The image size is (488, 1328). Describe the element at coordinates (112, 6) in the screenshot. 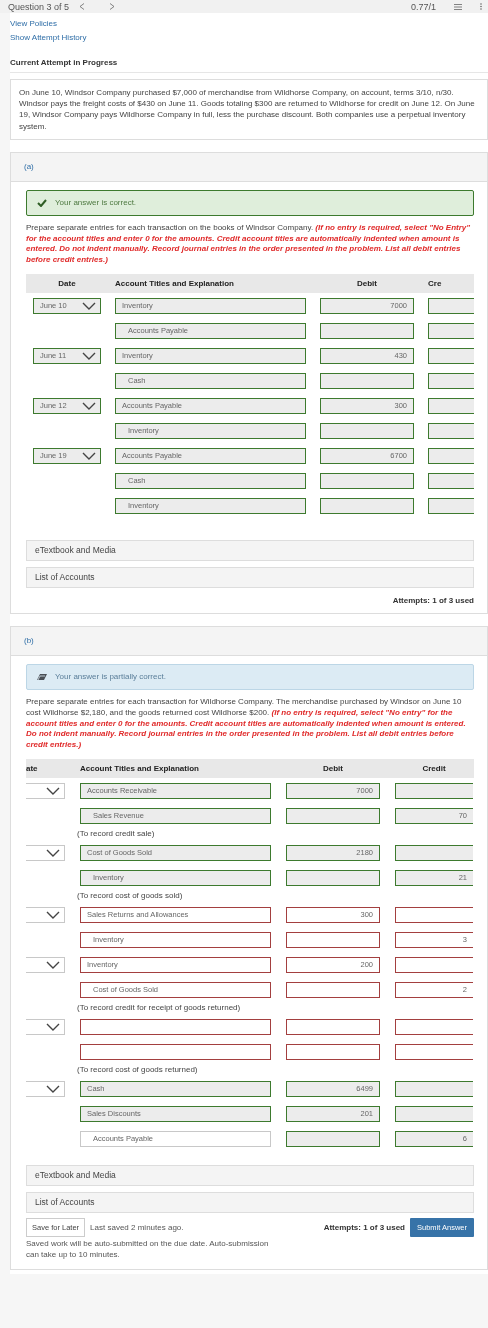

I see `chevron-right-icon` at that location.